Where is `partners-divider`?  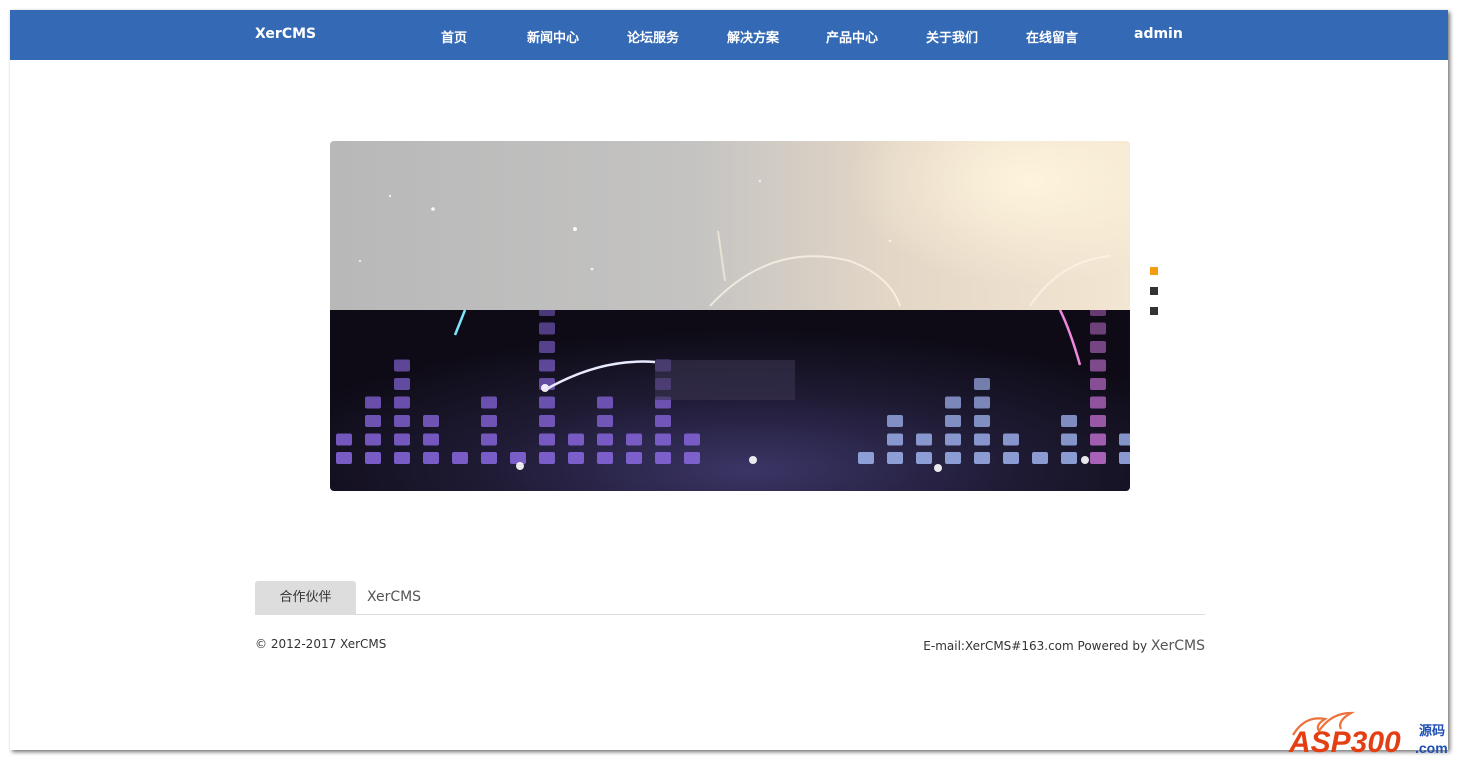 partners-divider is located at coordinates (730, 614).